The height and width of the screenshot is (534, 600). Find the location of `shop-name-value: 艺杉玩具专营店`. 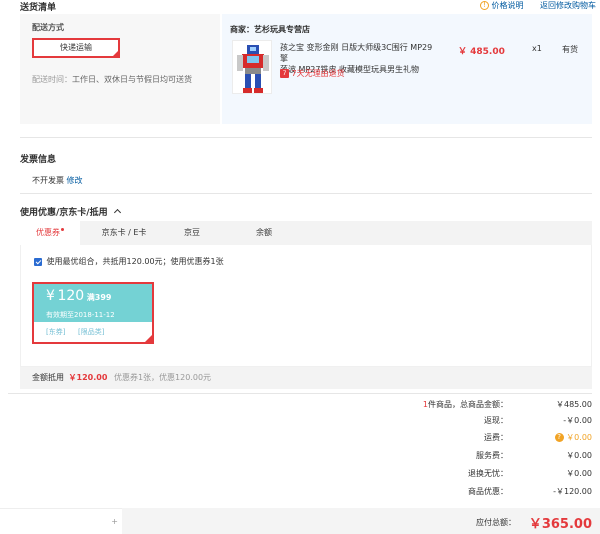

shop-name-value: 艺杉玩具专营店 is located at coordinates (282, 29).